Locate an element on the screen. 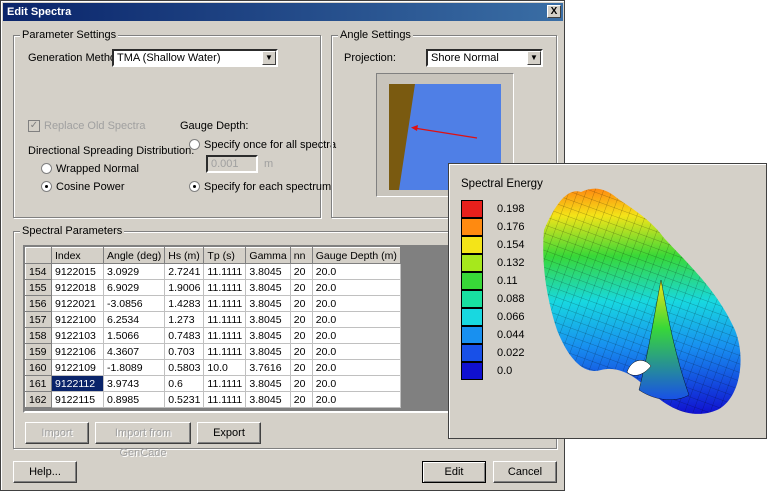 Image resolution: width=768 pixels, height=491 pixels. table-row: 161 9122112 3.9743 0.6 11.1111 3.8045 20 20.0 is located at coordinates (213, 383).